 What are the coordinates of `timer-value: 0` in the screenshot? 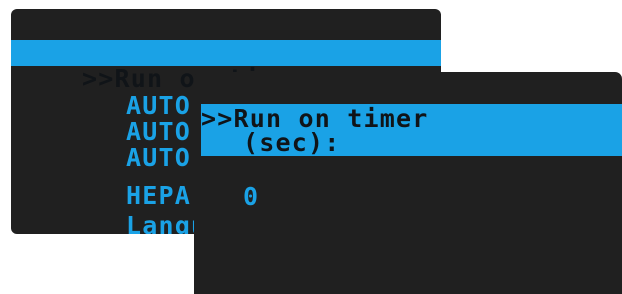 It's located at (250, 197).